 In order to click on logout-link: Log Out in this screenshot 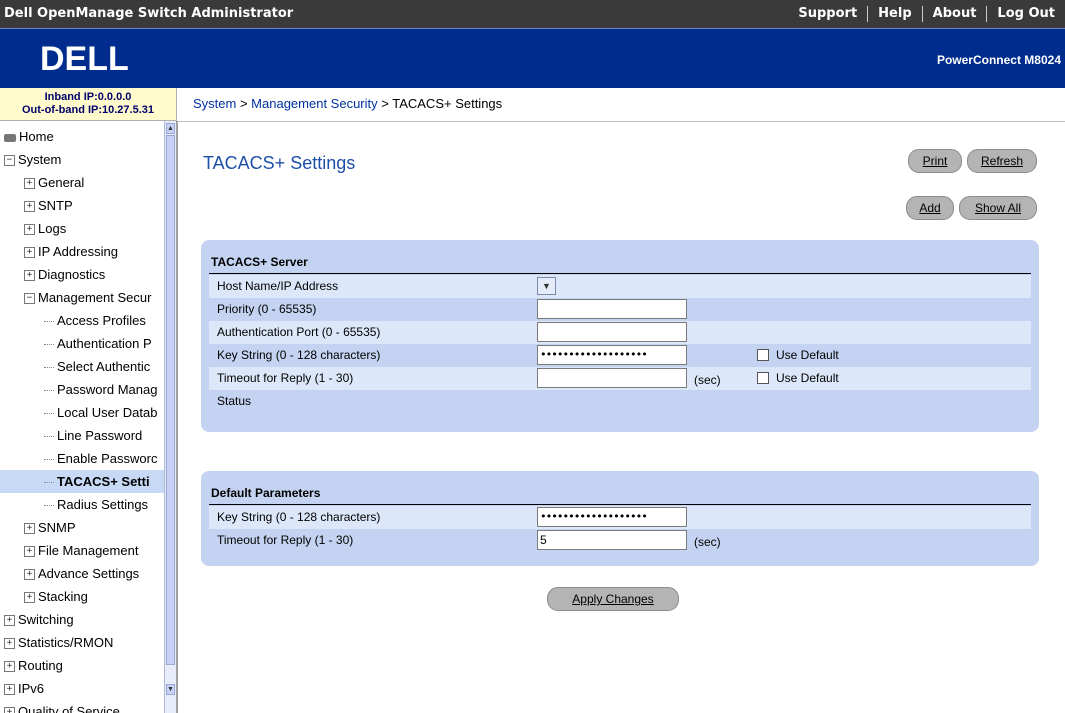, I will do `click(1025, 14)`.